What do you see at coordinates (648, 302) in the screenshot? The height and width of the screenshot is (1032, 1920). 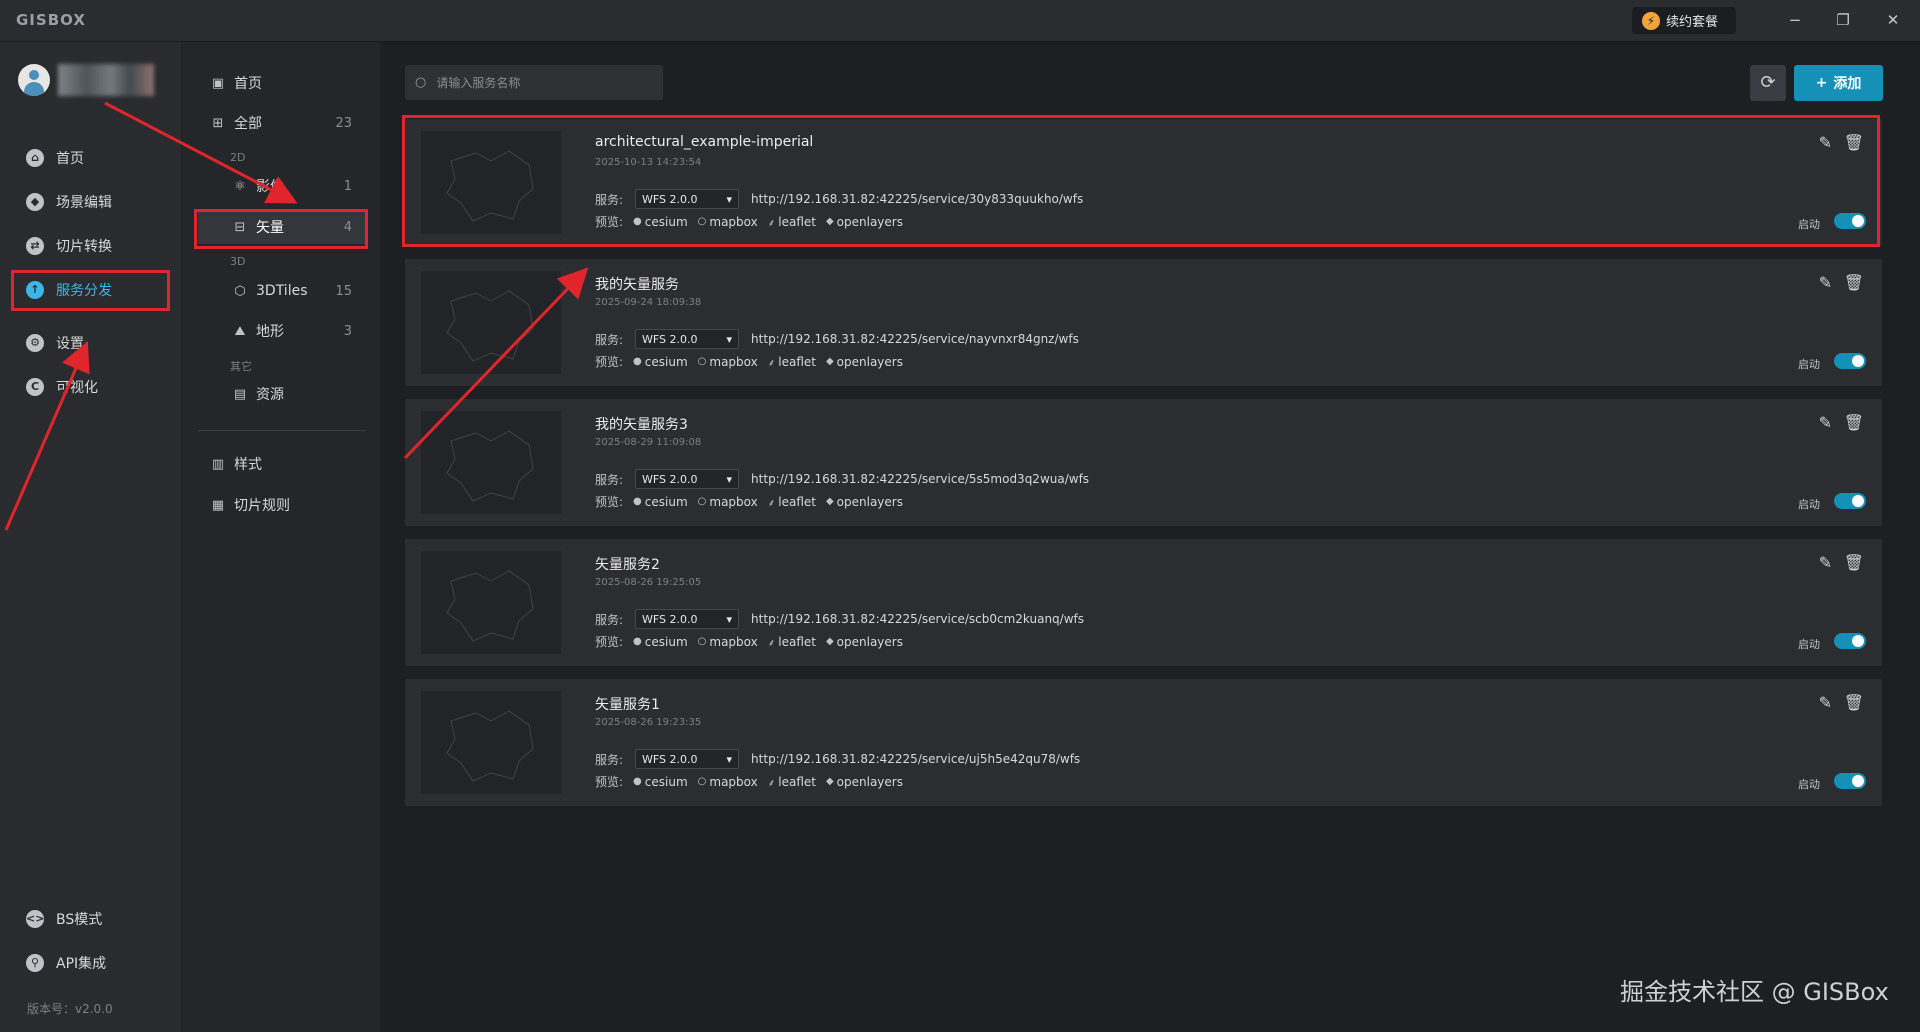 I see `service-date: 2025-09-24 18:09:38` at bounding box center [648, 302].